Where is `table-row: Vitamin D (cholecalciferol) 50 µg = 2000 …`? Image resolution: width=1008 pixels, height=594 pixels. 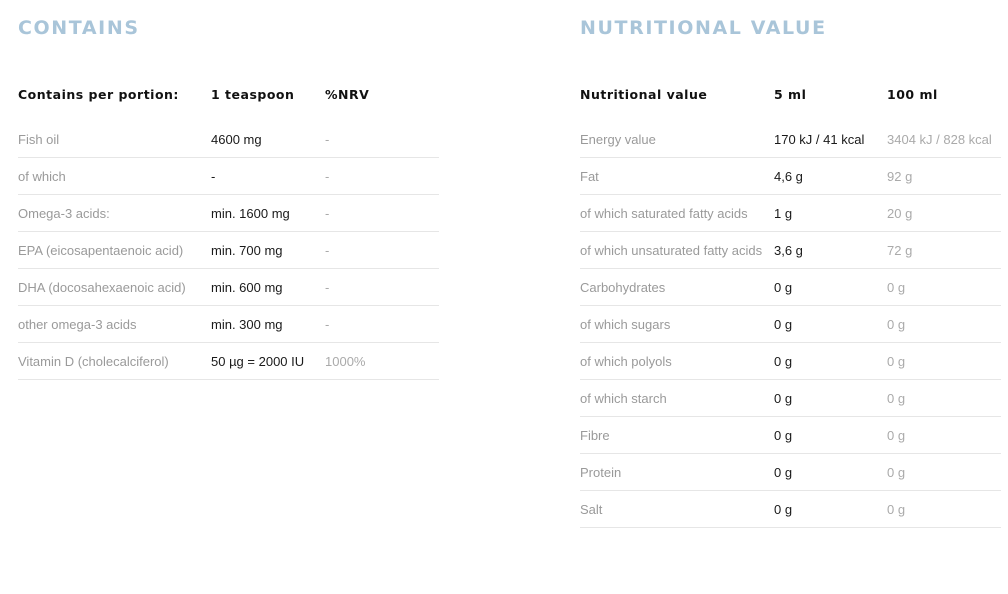 table-row: Vitamin D (cholecalciferol) 50 µg = 2000 … is located at coordinates (228, 361).